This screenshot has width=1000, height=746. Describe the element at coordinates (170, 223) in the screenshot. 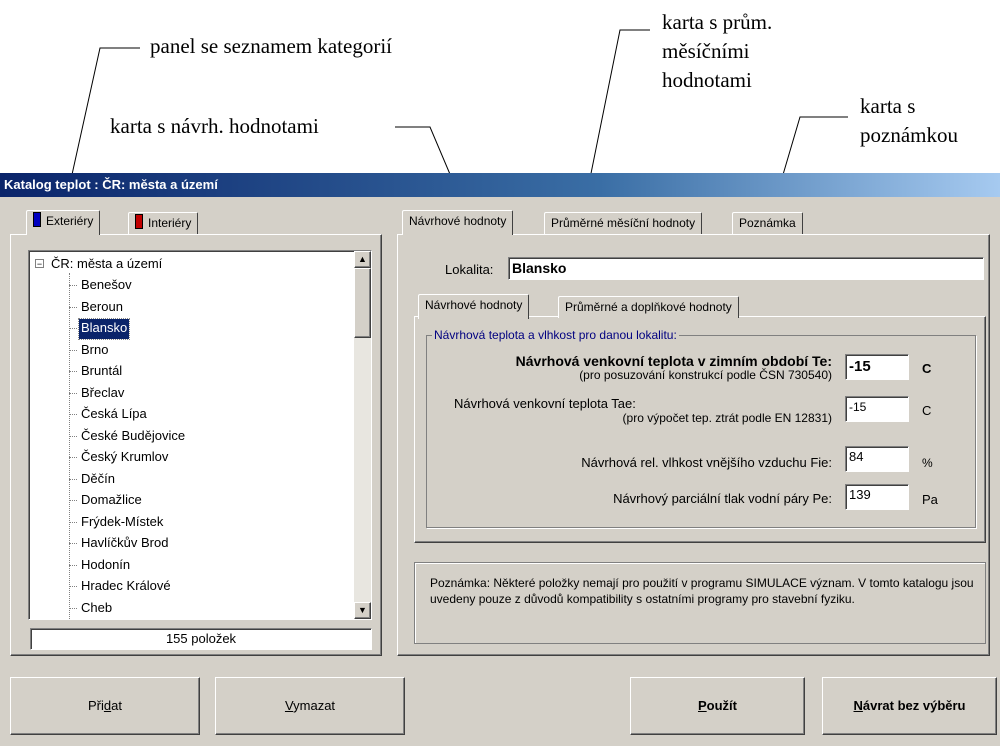

I see `tab-interiors-label: Interiéry` at that location.